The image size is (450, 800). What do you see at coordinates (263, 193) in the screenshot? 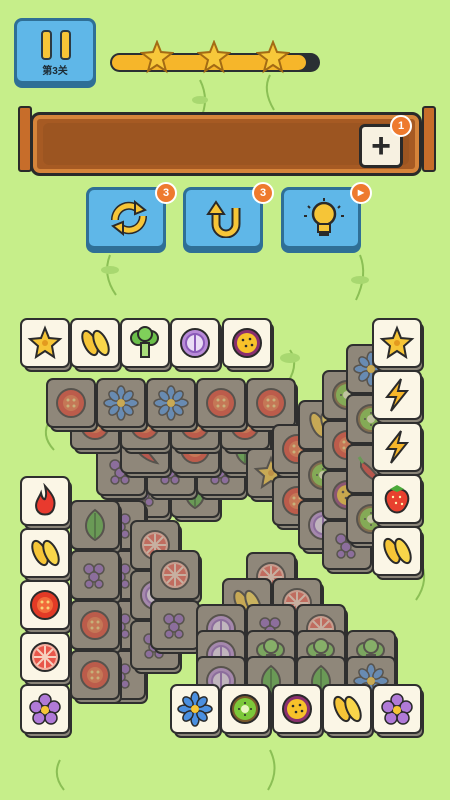
I see `undo-badge: 3` at bounding box center [263, 193].